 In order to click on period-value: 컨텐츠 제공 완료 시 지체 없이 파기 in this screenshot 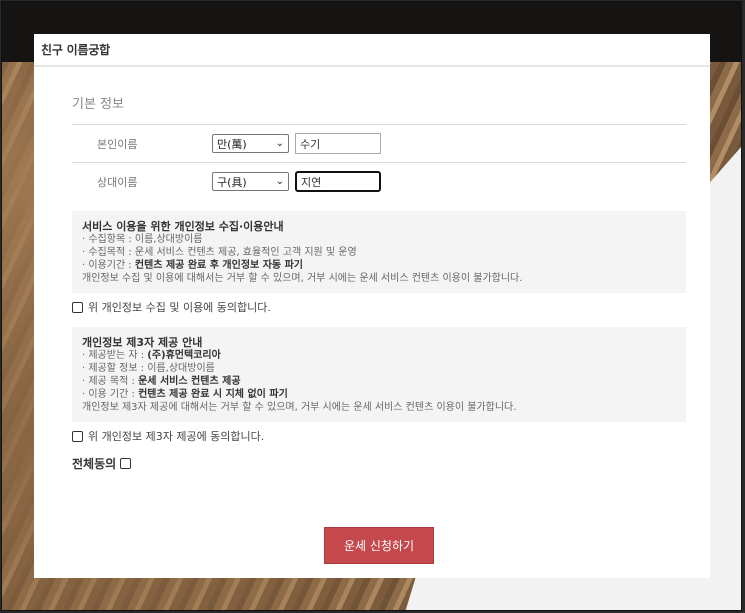, I will do `click(213, 394)`.